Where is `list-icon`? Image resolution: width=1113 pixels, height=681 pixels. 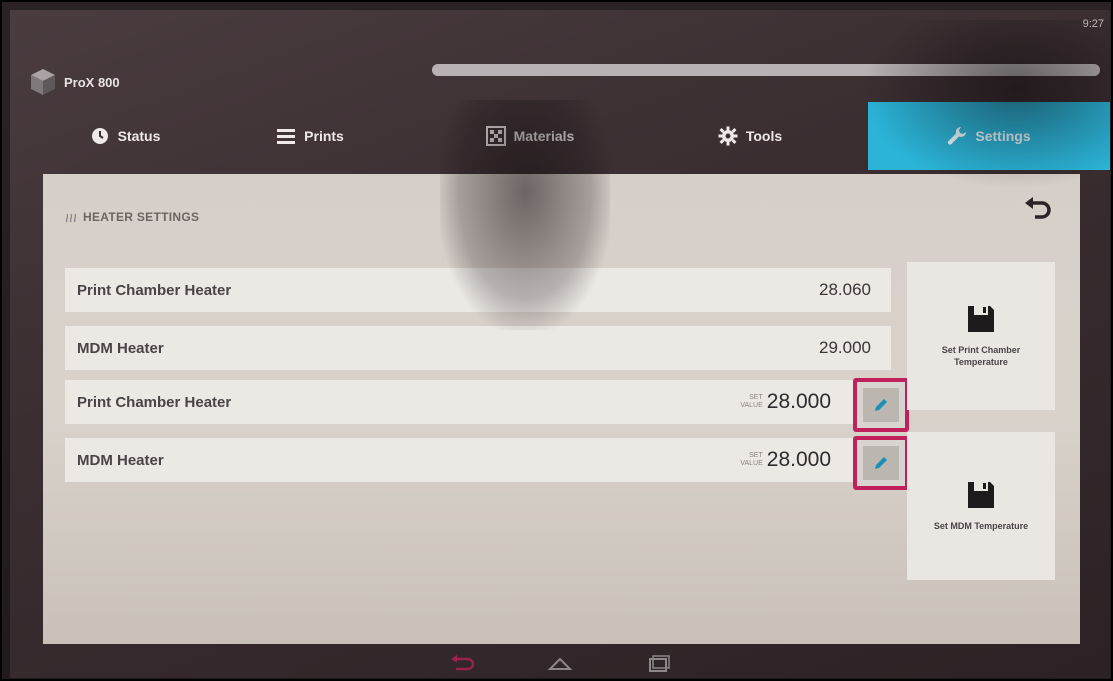
list-icon is located at coordinates (286, 136).